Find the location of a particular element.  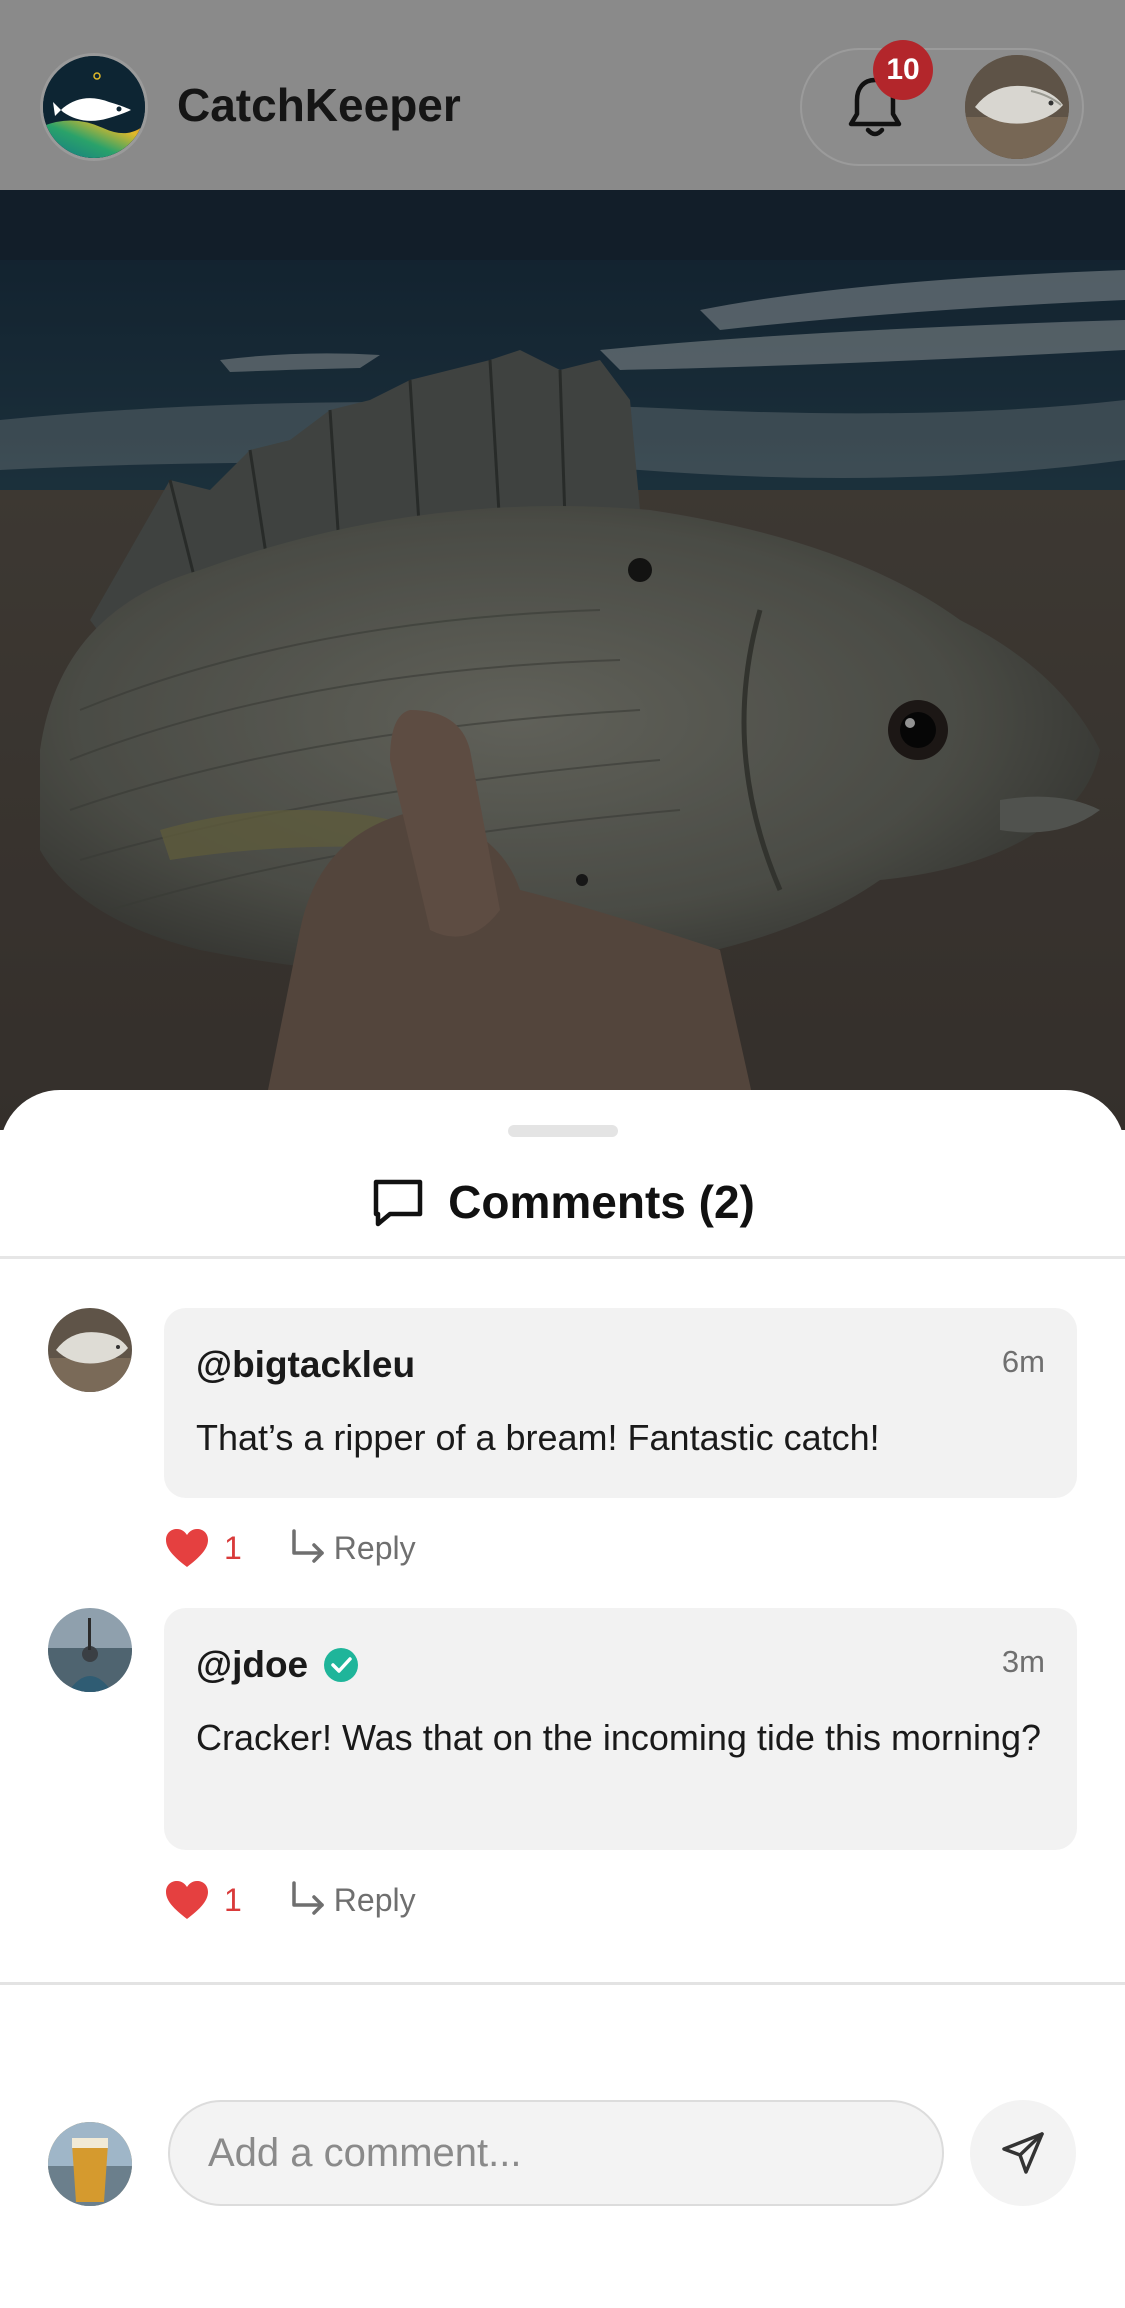

app-title: CatchKeeper is located at coordinates (319, 105).